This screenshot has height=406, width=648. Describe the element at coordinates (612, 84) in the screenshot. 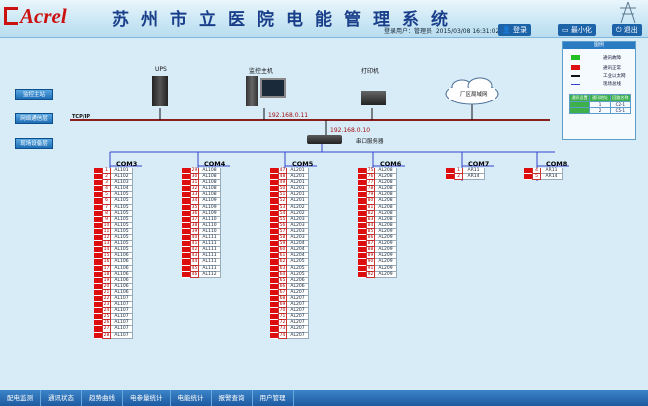

I see `legend-label-fieldbus: 现场总线` at that location.